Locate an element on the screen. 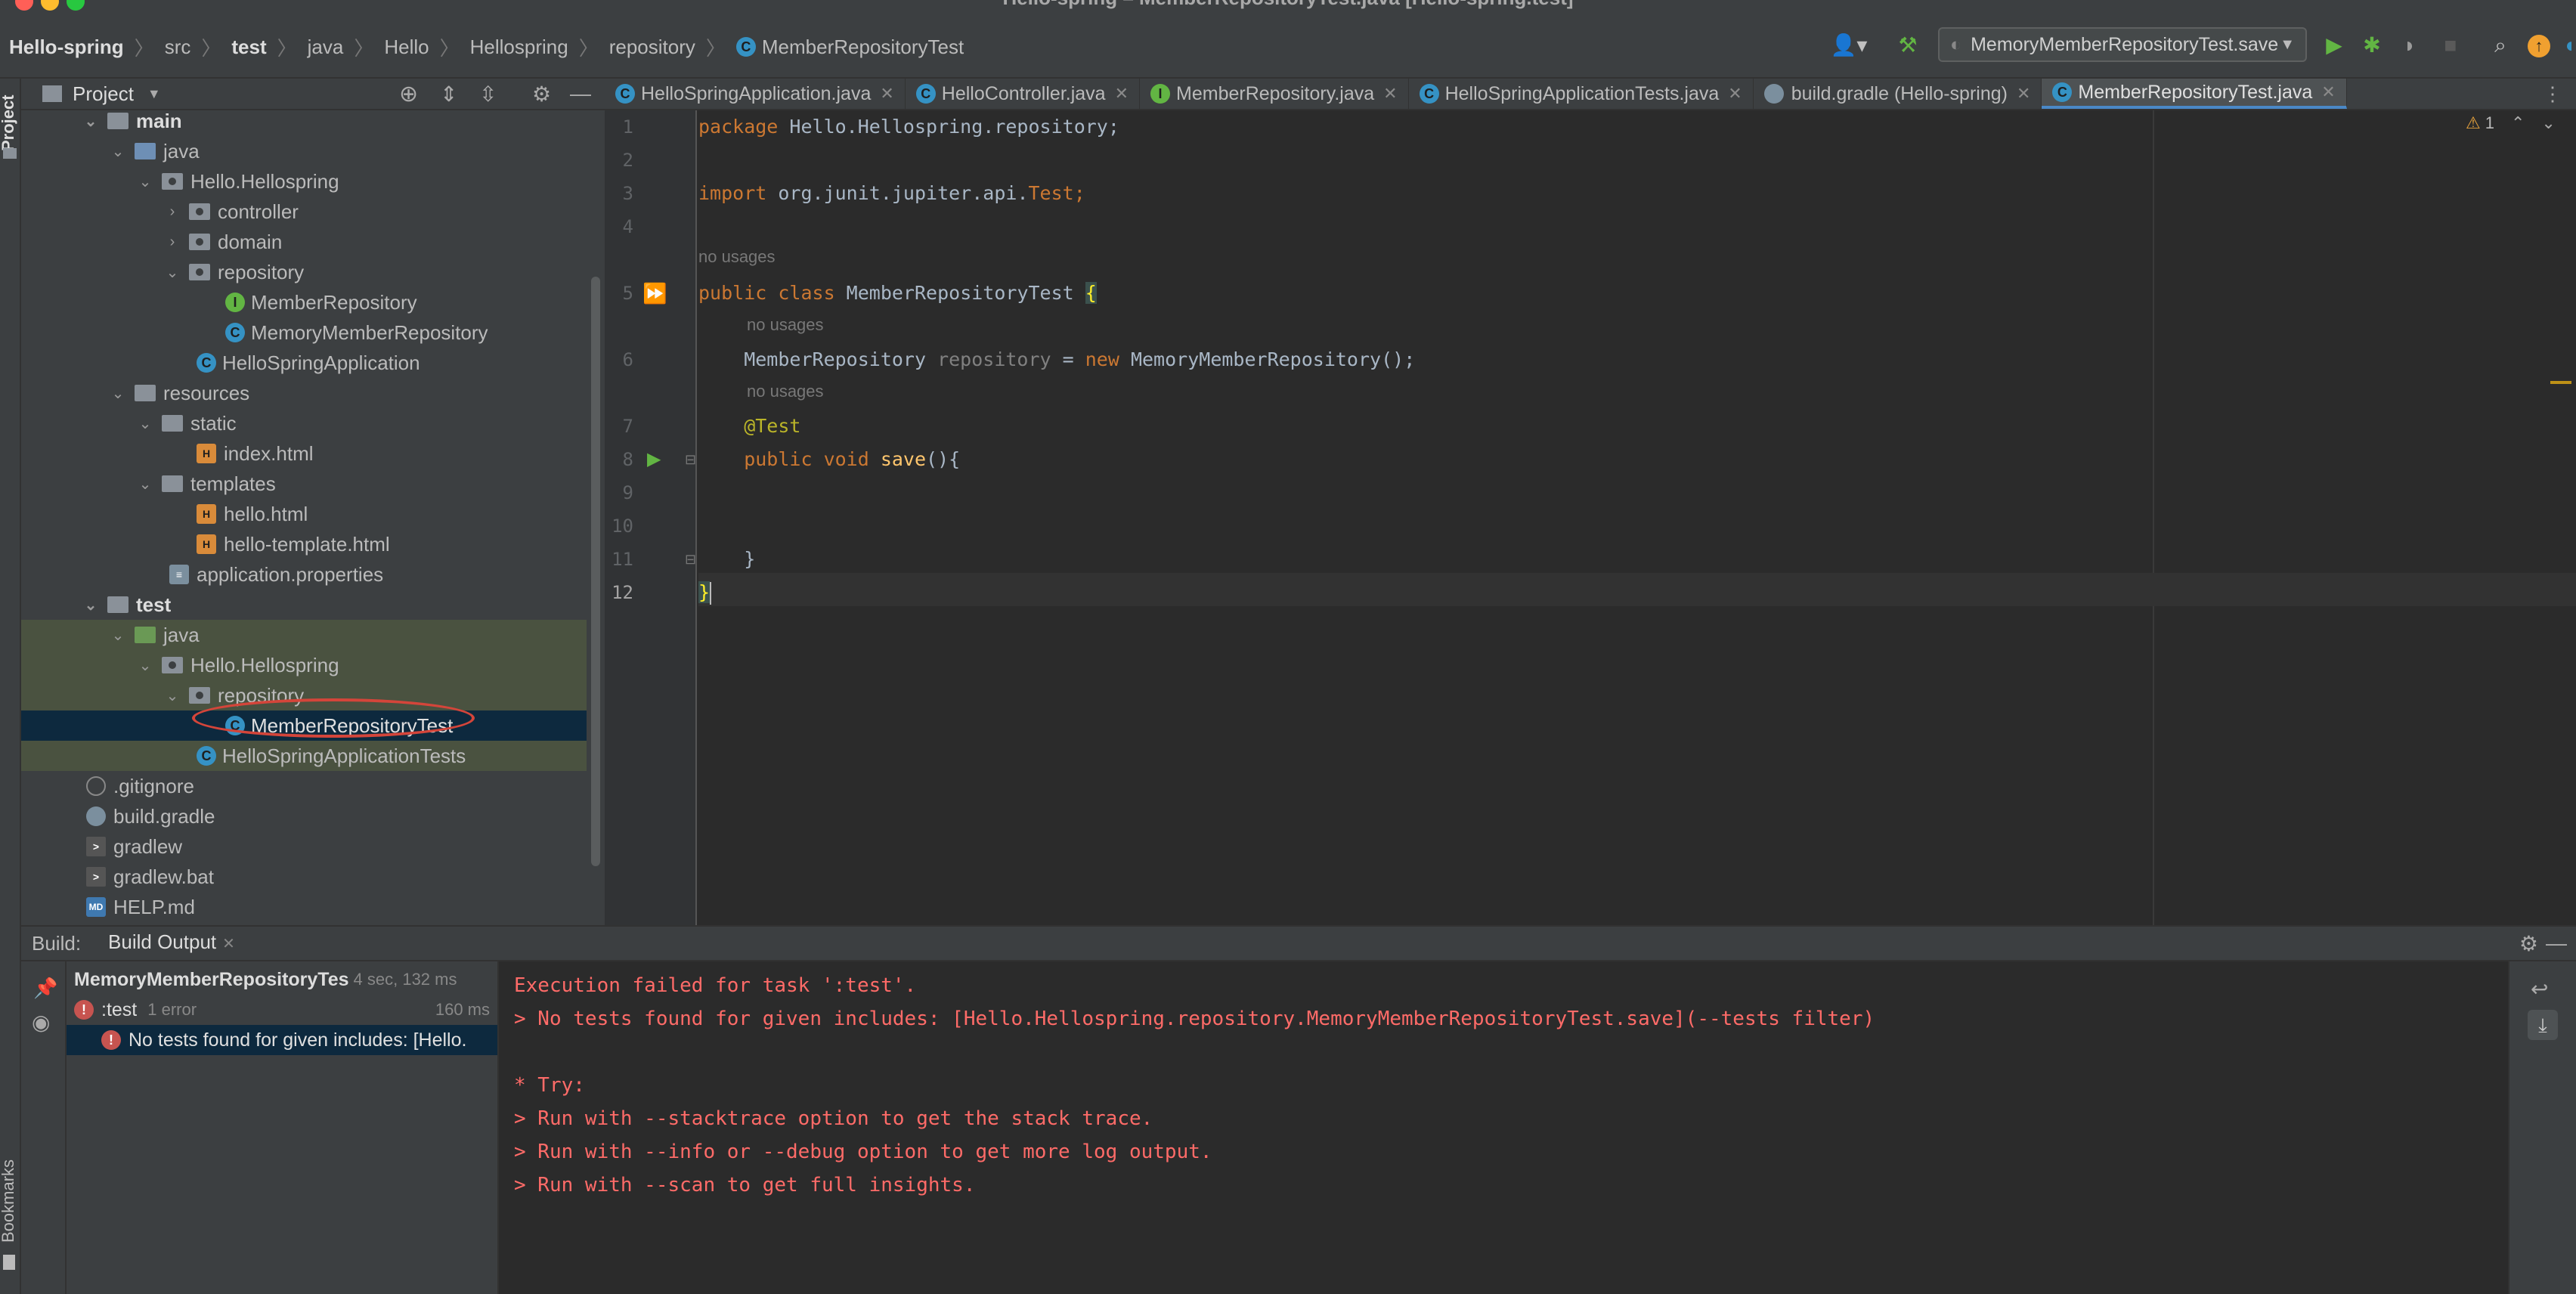 The height and width of the screenshot is (1294, 2576). chevron-up-icon: ⌃ is located at coordinates (2518, 123).